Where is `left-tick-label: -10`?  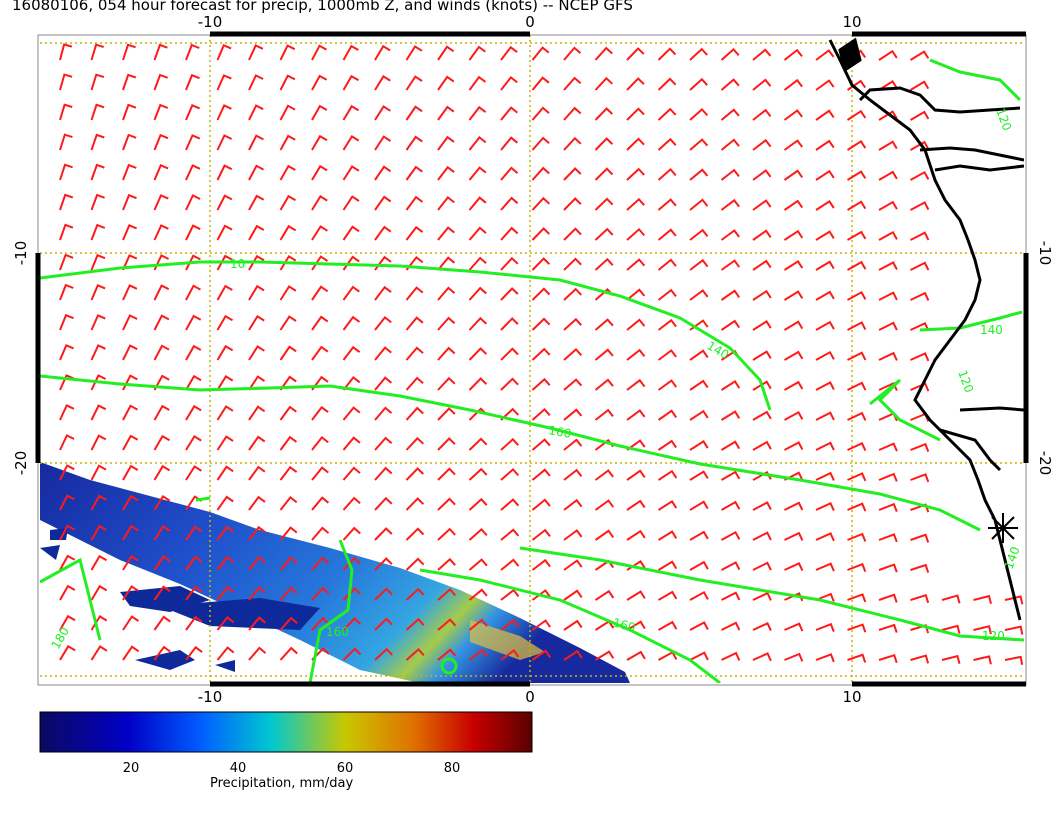 left-tick-label: -10 is located at coordinates (21, 253).